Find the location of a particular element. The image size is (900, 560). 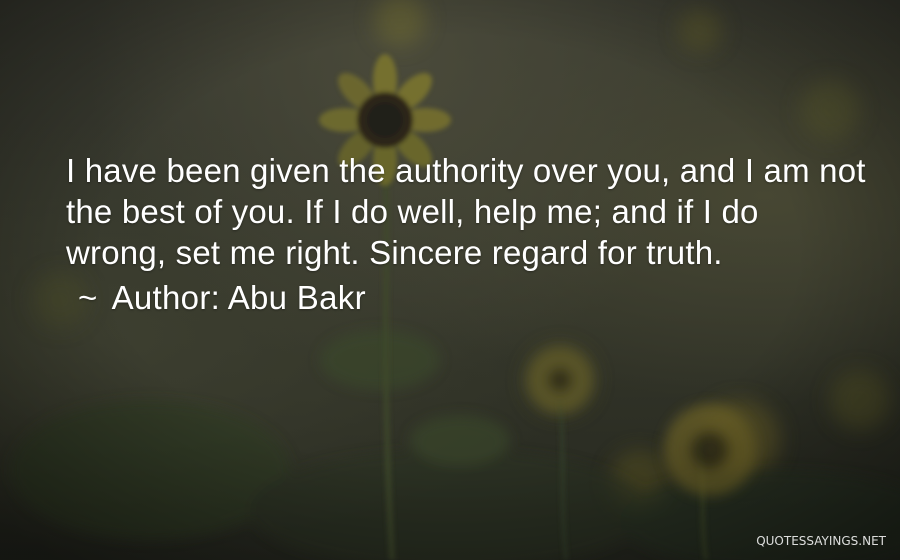

site-watermark: QUOTESSAYINGS.NET is located at coordinates (821, 541).